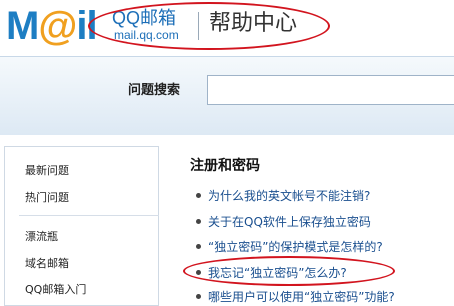 Image resolution: width=454 pixels, height=306 pixels. What do you see at coordinates (41, 237) in the screenshot?
I see `sidebar-item-drift-bottle: 漂流瓶` at bounding box center [41, 237].